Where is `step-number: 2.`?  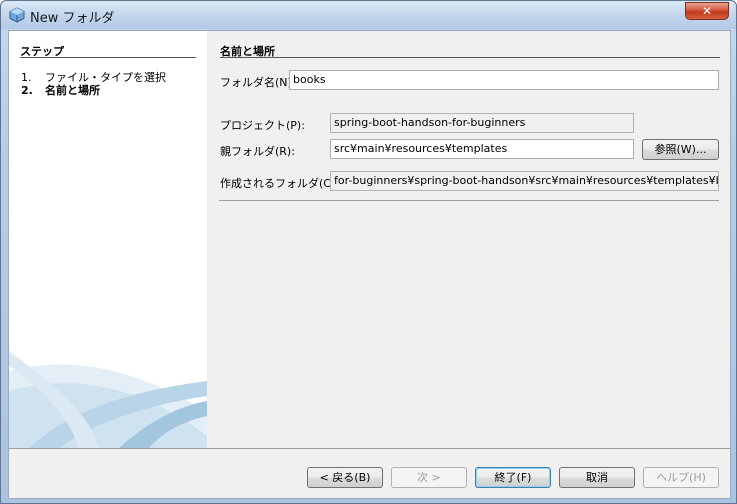
step-number: 2. is located at coordinates (27, 90).